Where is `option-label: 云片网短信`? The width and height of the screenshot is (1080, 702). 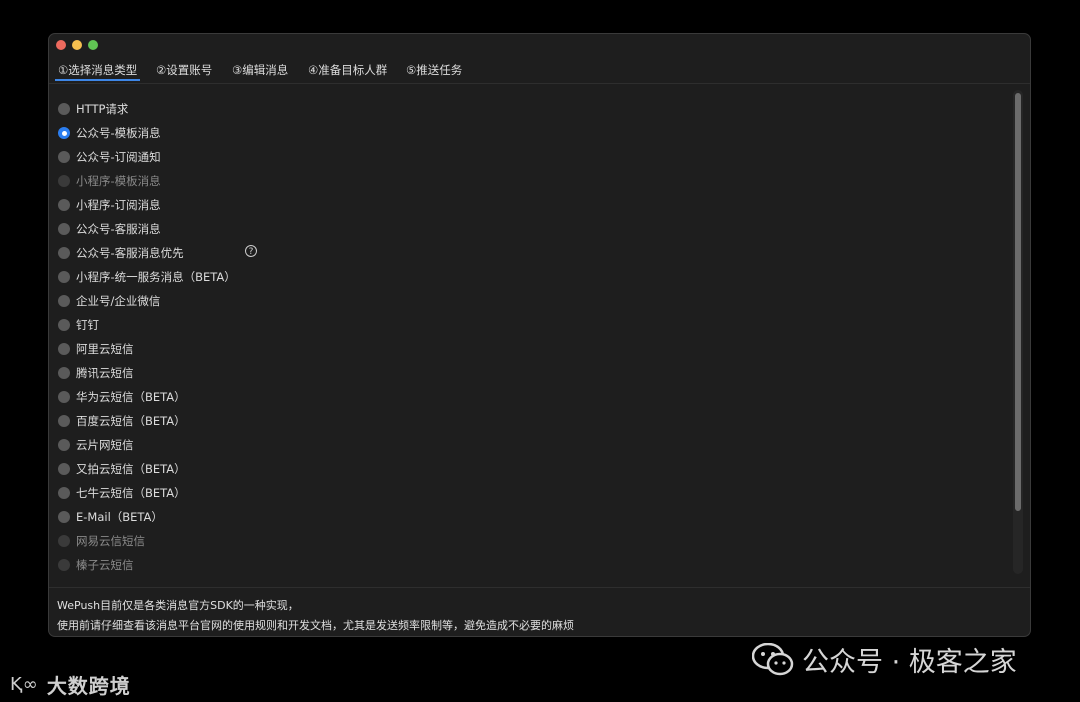
option-label: 云片网短信 is located at coordinates (105, 445).